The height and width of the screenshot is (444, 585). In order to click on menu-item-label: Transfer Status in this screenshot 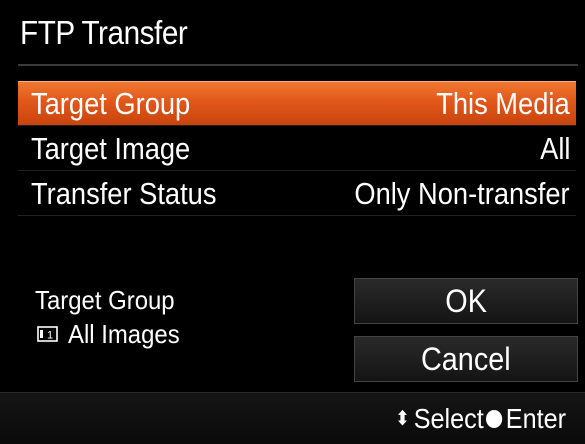, I will do `click(124, 193)`.